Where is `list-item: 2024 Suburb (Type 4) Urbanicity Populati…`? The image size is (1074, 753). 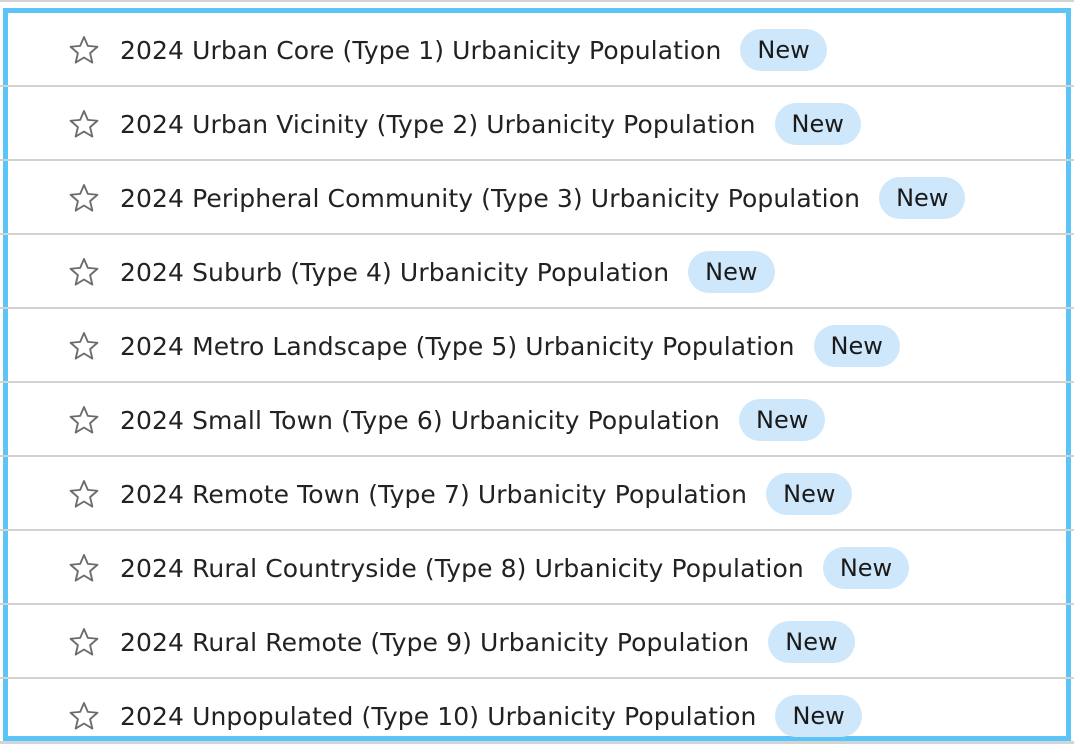 list-item: 2024 Suburb (Type 4) Urbanicity Populati… is located at coordinates (537, 272).